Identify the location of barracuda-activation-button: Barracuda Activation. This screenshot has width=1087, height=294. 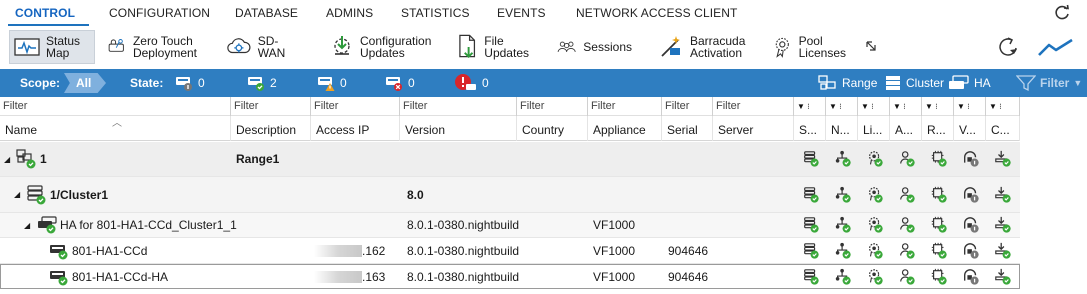
(702, 47).